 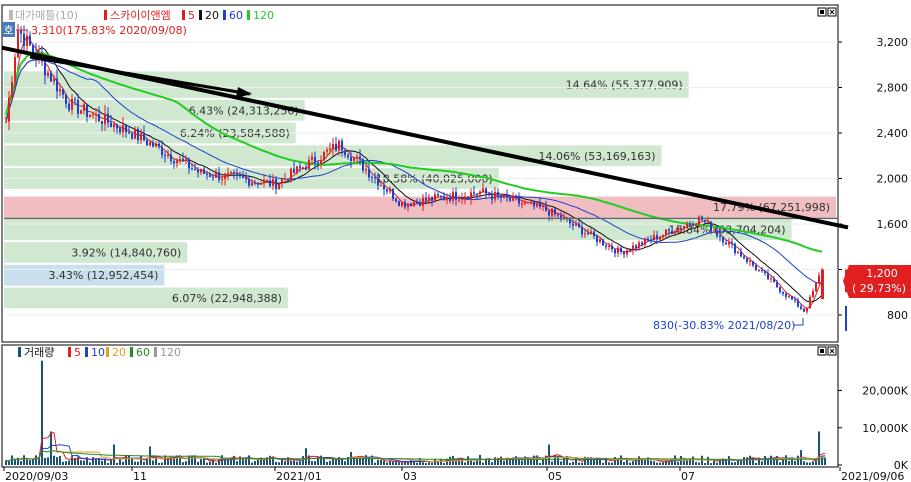 What do you see at coordinates (822, 12) in the screenshot?
I see `price-panel-maximize-button` at bounding box center [822, 12].